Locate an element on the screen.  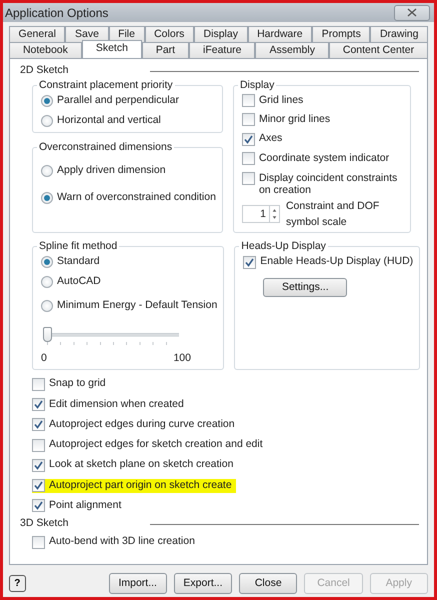
close-button is located at coordinates (412, 12).